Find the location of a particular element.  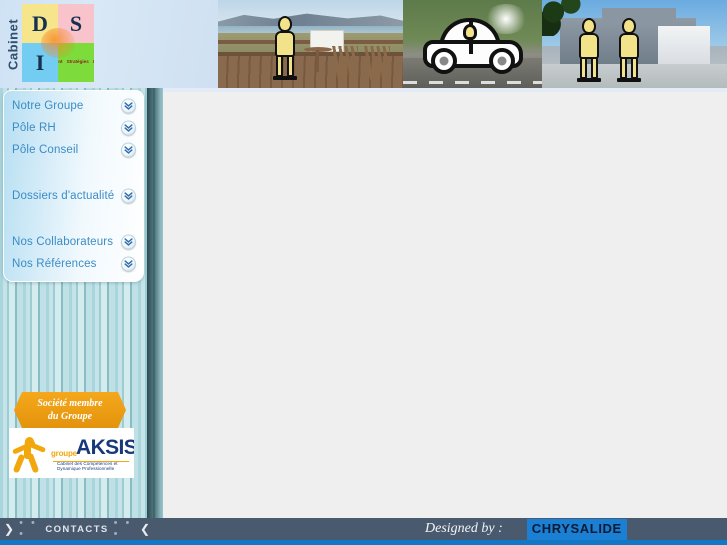

designer-credit: Designed by : CHRYSALIDE is located at coordinates (526, 529).